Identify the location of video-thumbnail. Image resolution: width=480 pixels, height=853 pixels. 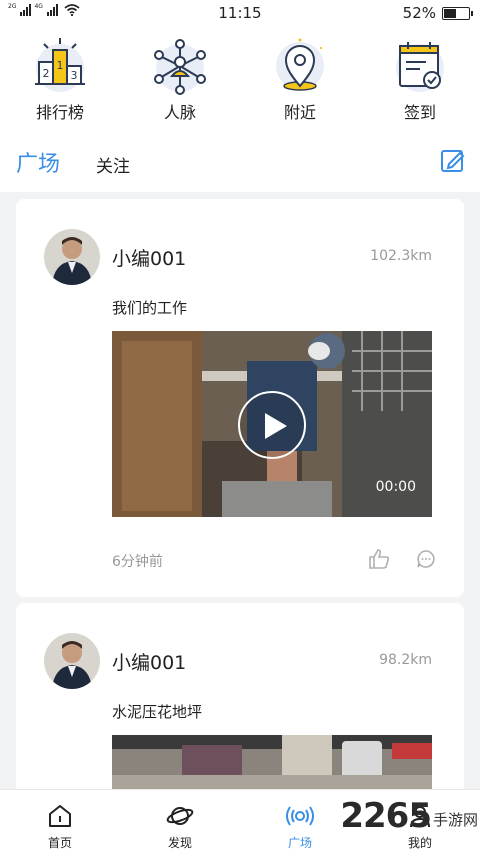
(272, 765).